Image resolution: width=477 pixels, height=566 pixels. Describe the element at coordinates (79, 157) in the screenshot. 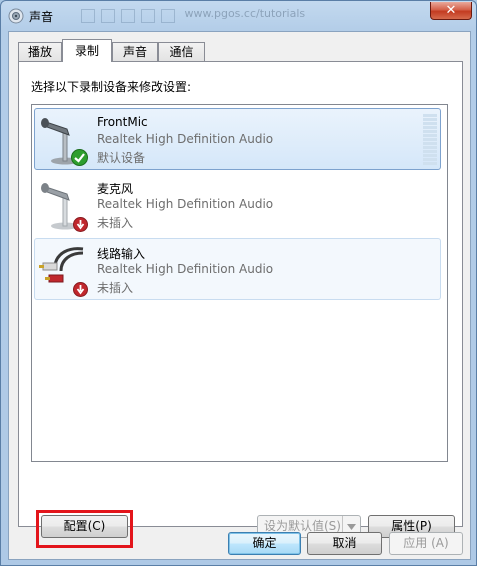

I see `green-check-badge-icon` at that location.